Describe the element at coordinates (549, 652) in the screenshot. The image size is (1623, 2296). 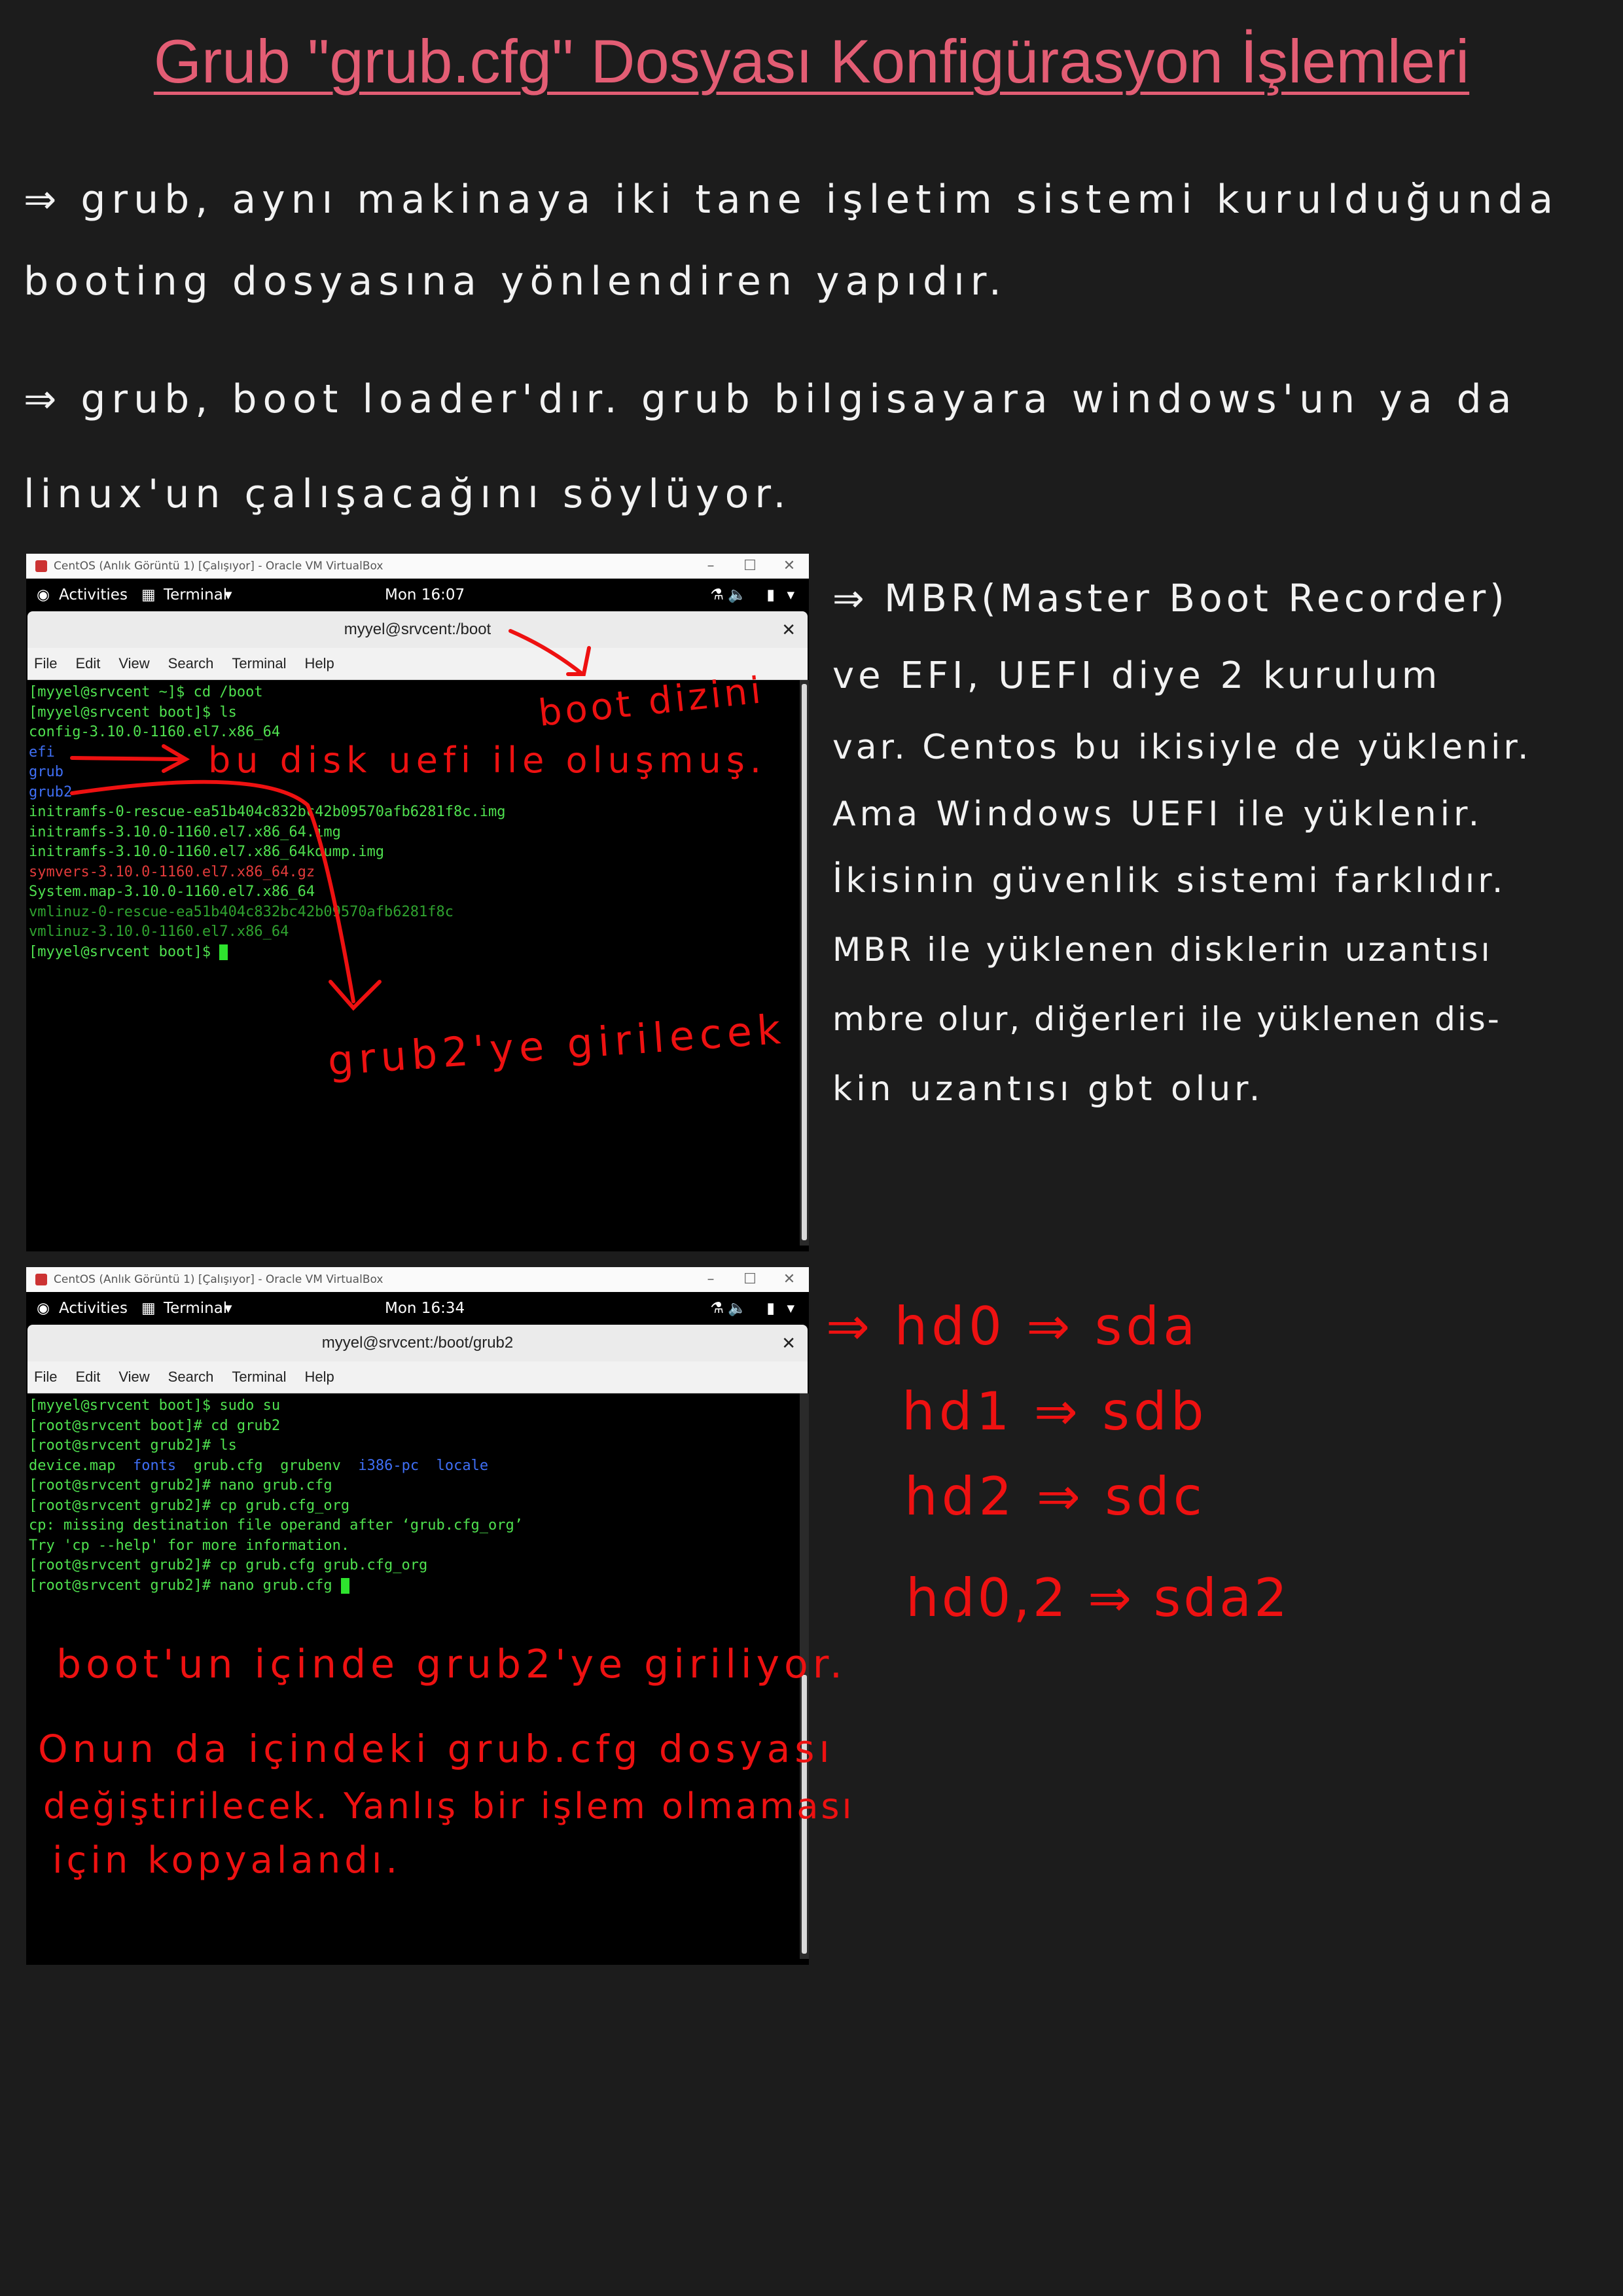
I see `arrow-to-boot-dir` at that location.